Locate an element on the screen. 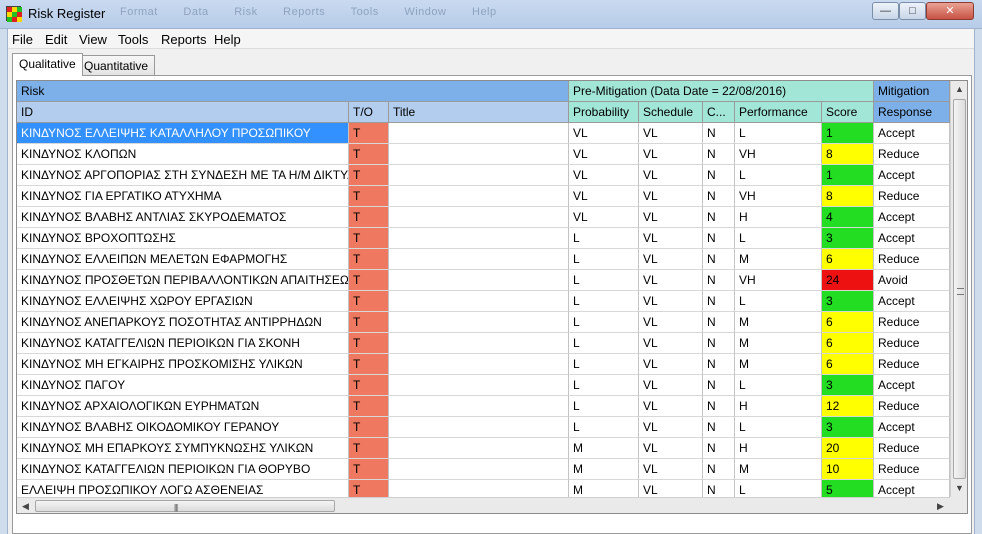  cell-id: ΚΙΝΔΥΝΟΣ ΠΑΓΟΥ is located at coordinates (183, 385).